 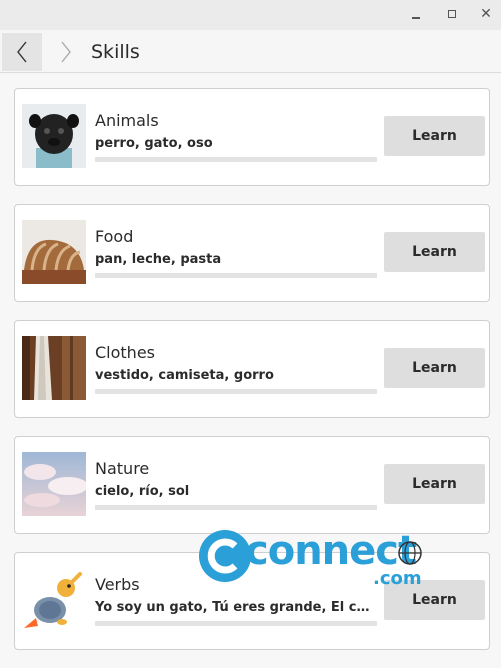 What do you see at coordinates (127, 120) in the screenshot?
I see `skill-name: Animals` at bounding box center [127, 120].